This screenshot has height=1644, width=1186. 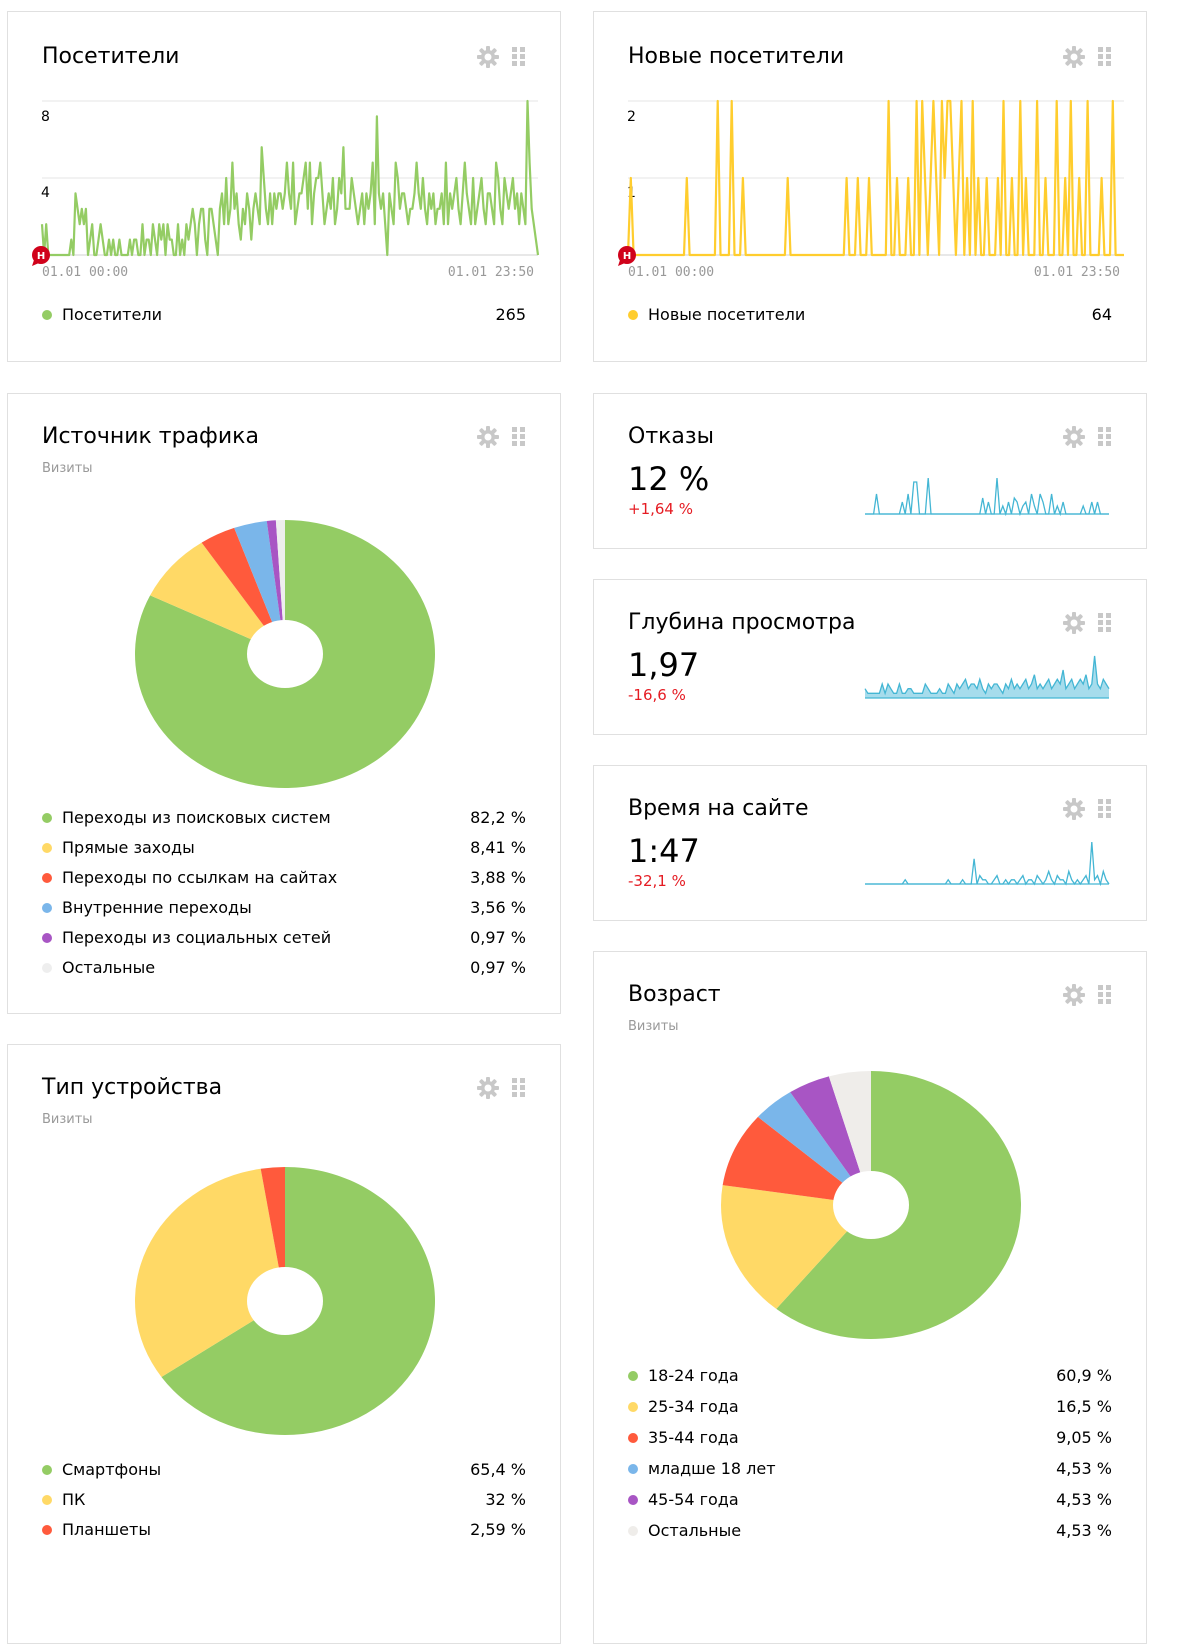 What do you see at coordinates (1101, 314) in the screenshot?
I see `legend-total: 64` at bounding box center [1101, 314].